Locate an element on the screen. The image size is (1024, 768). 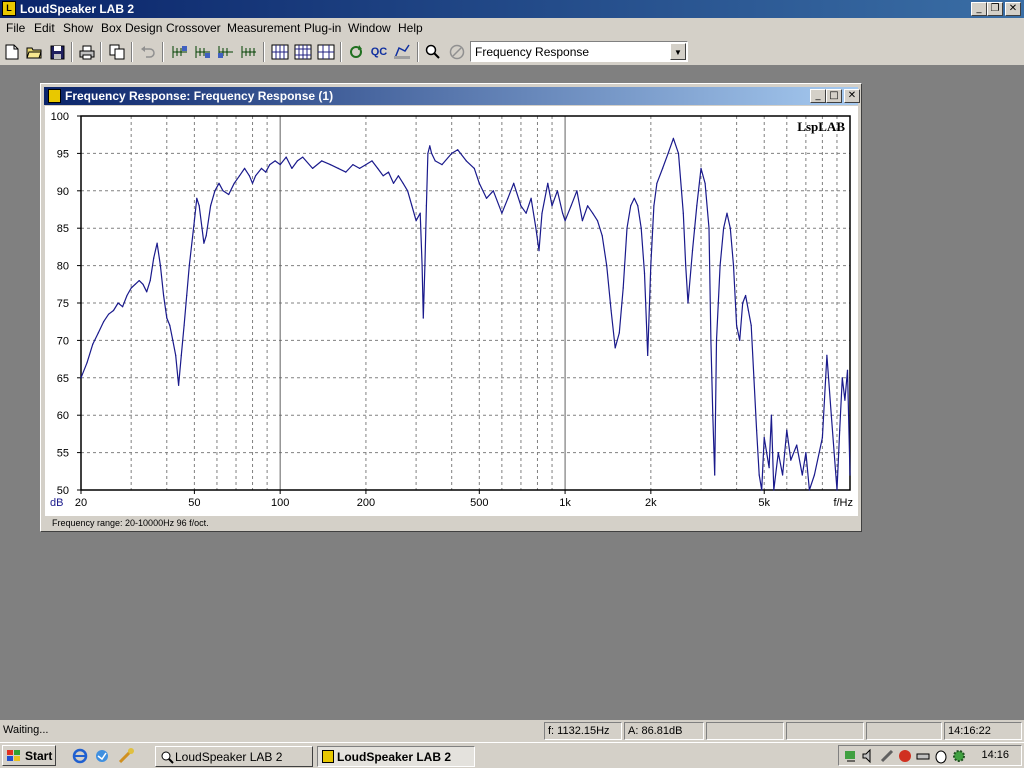
app-title-bar: L LoudSpeaker LAB 2 _ ❐ ✕ is located at coordinates (512, 9).